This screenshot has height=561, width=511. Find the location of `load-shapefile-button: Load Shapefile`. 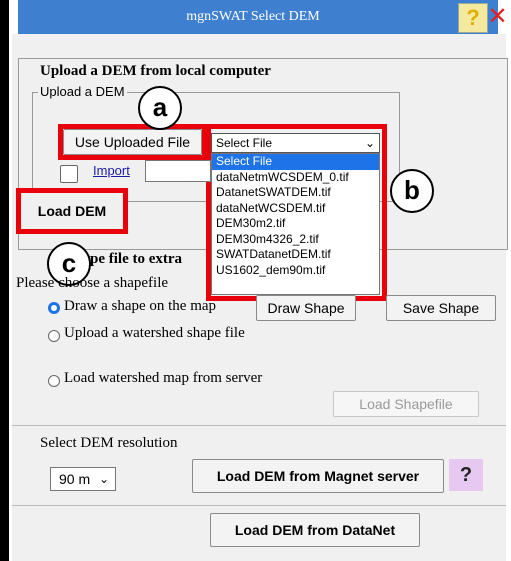

load-shapefile-button: Load Shapefile is located at coordinates (406, 404).